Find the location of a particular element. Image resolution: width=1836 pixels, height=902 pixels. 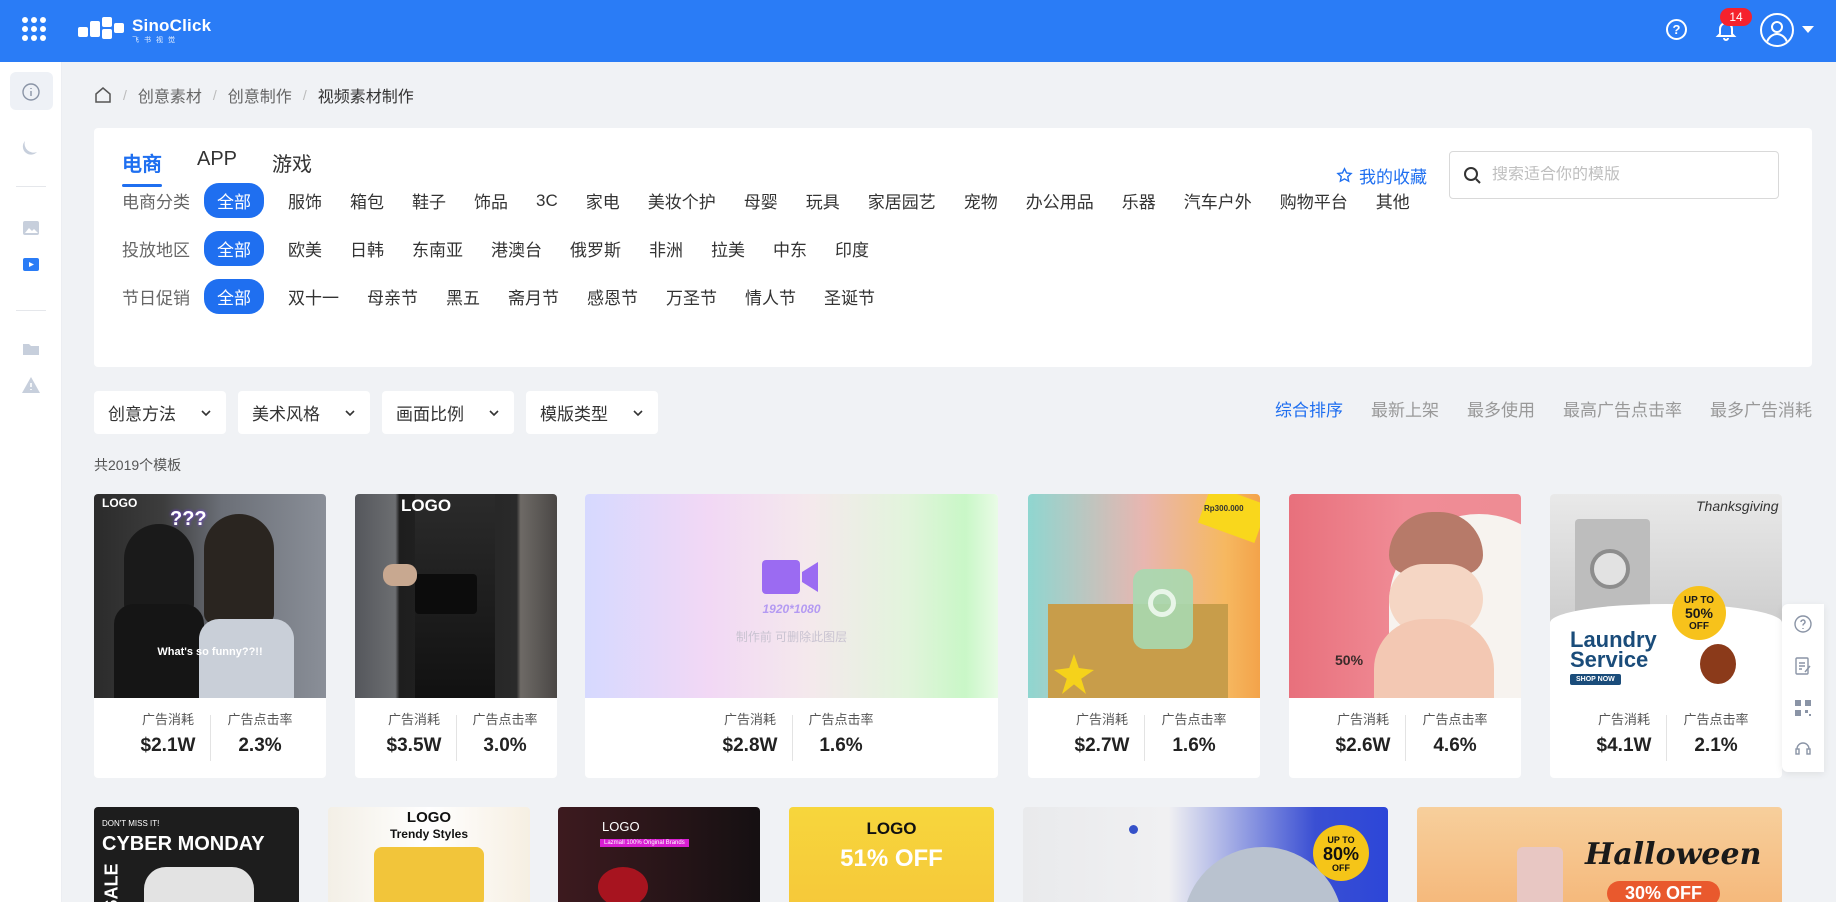

sort-most-used: 最多使用 is located at coordinates (1501, 408).